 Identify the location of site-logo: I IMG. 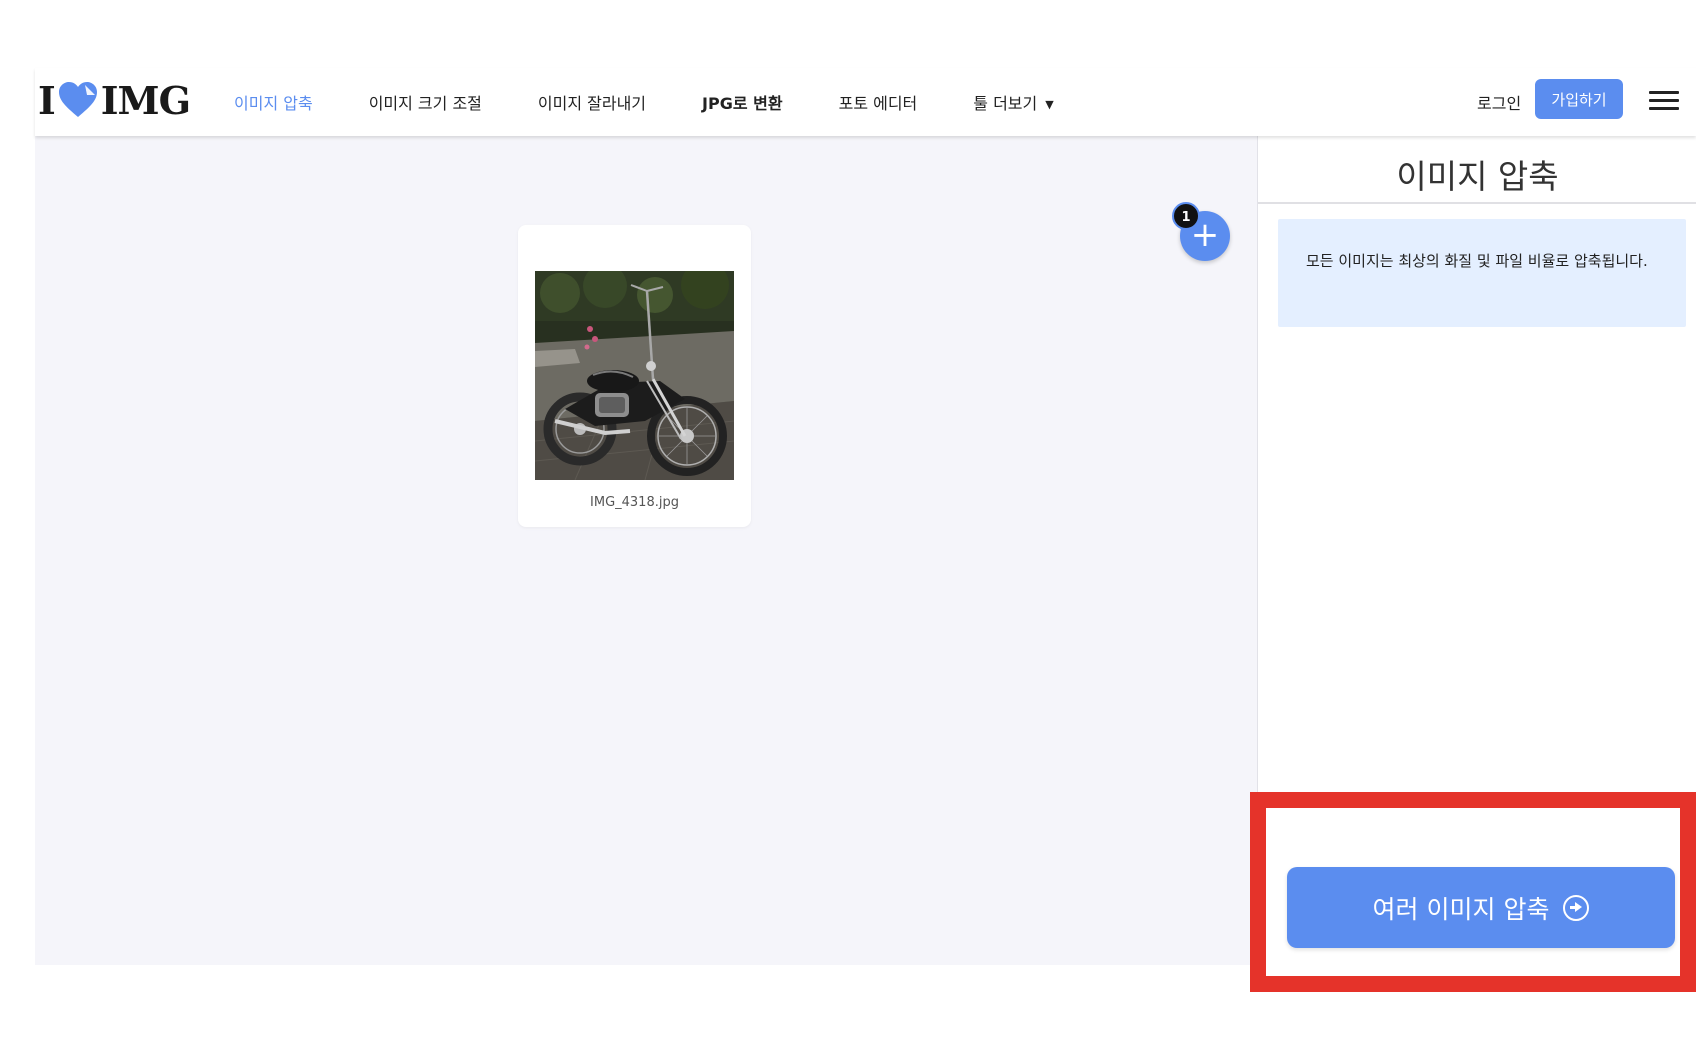
(114, 100).